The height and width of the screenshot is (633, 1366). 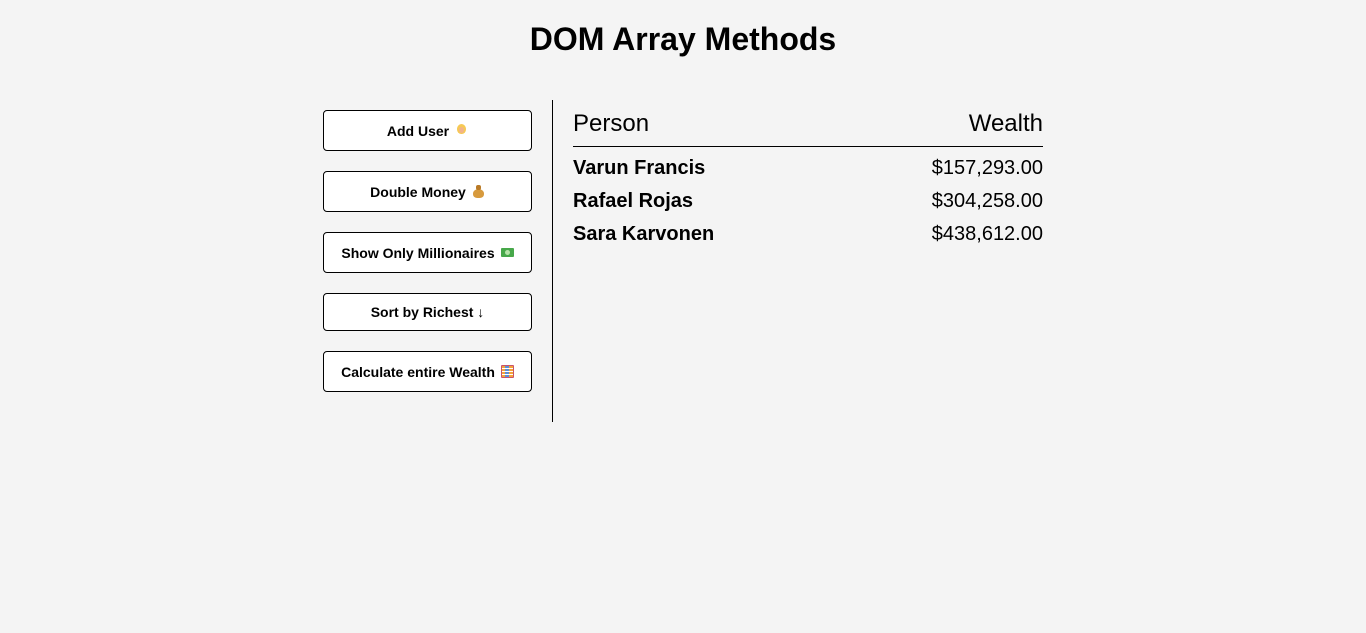 I want to click on abacus-emoji-icon, so click(x=507, y=371).